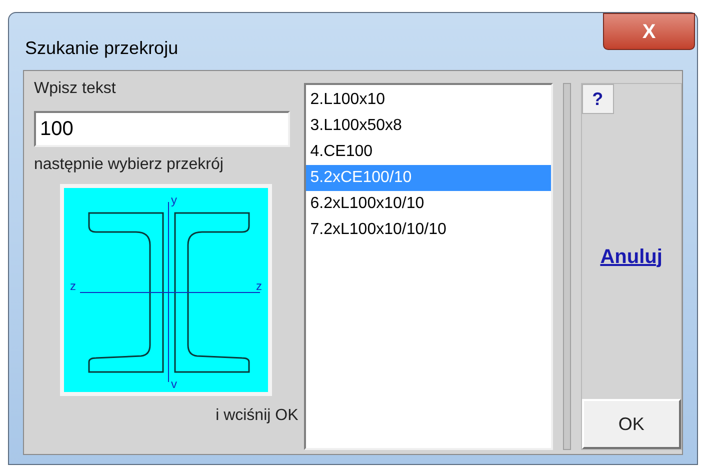  I want to click on instruction-text: i wciśnij OK, so click(257, 416).